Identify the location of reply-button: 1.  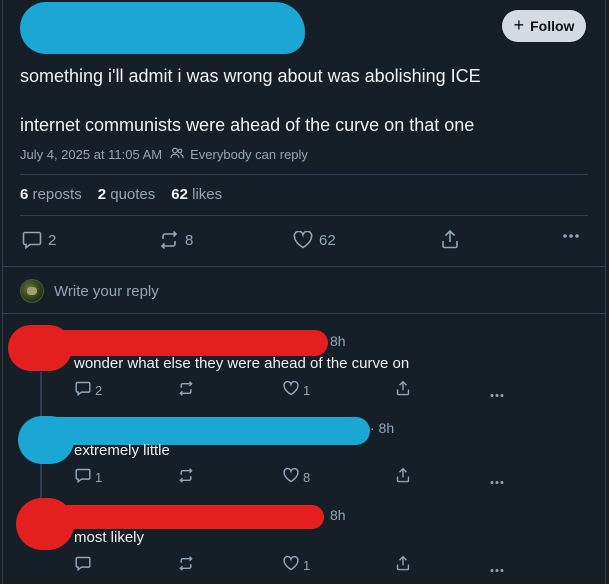
(88, 477).